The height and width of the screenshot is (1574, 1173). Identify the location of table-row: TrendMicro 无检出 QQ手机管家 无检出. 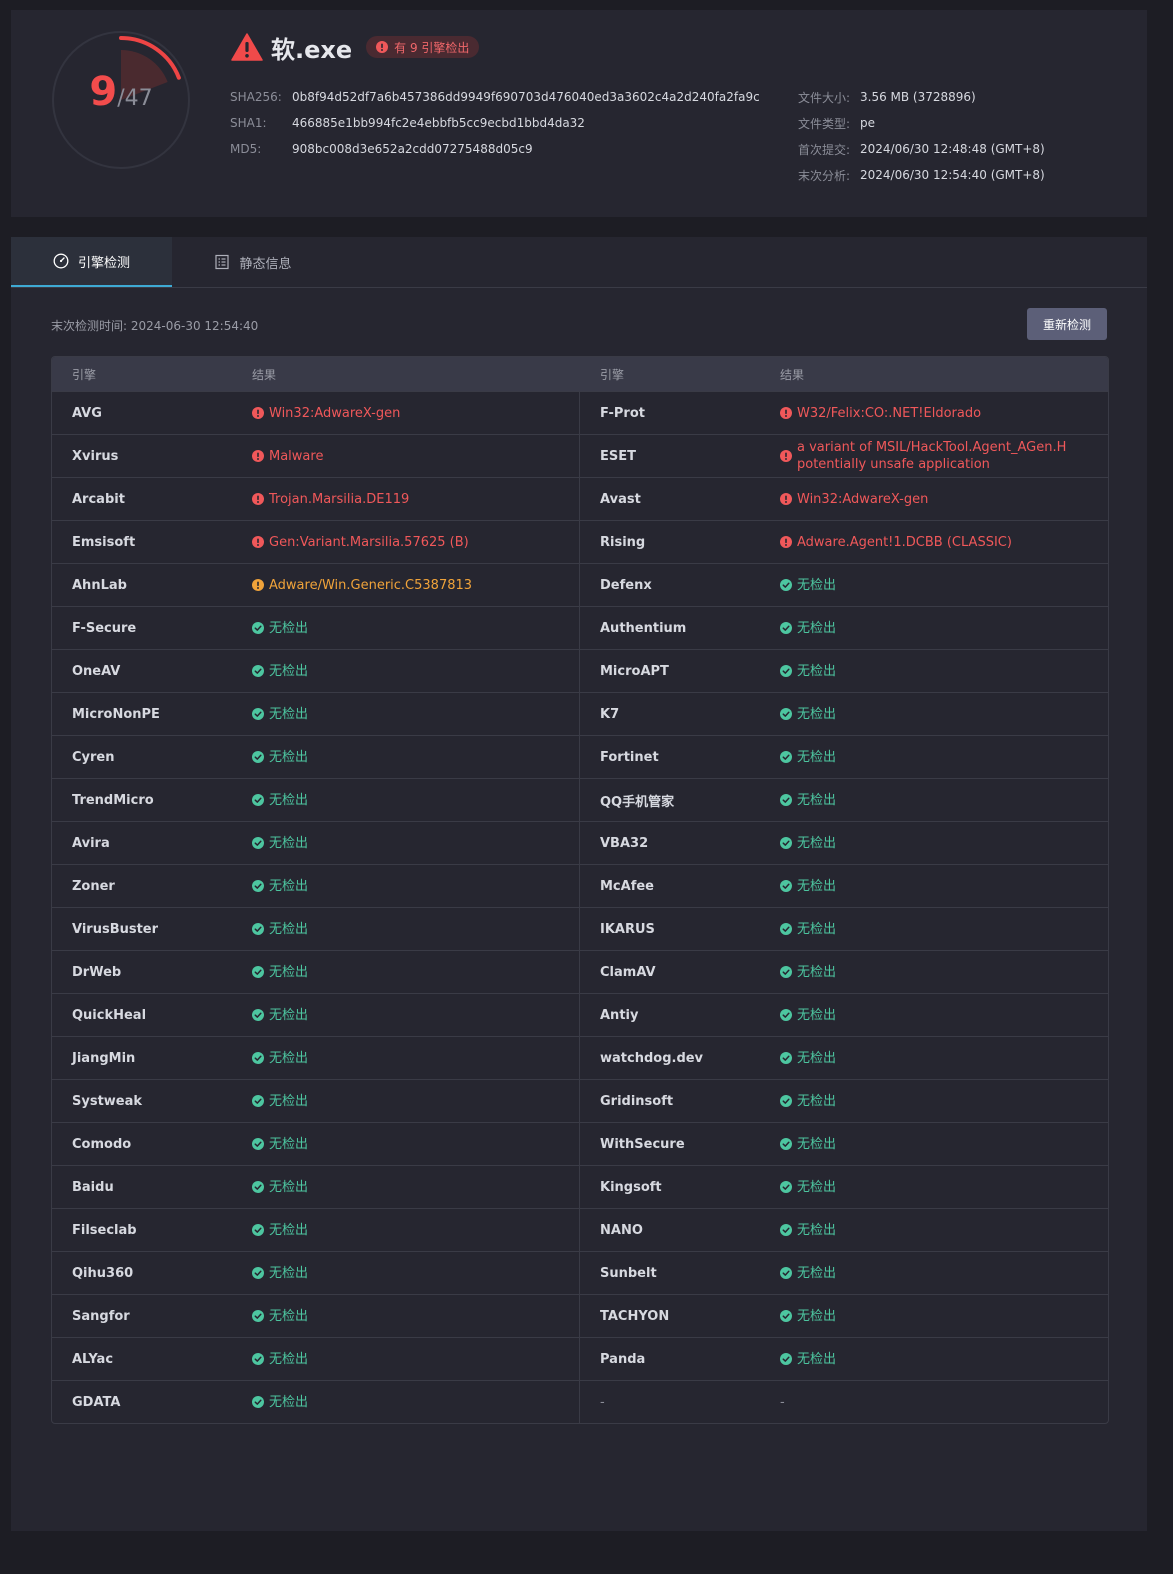
(580, 799).